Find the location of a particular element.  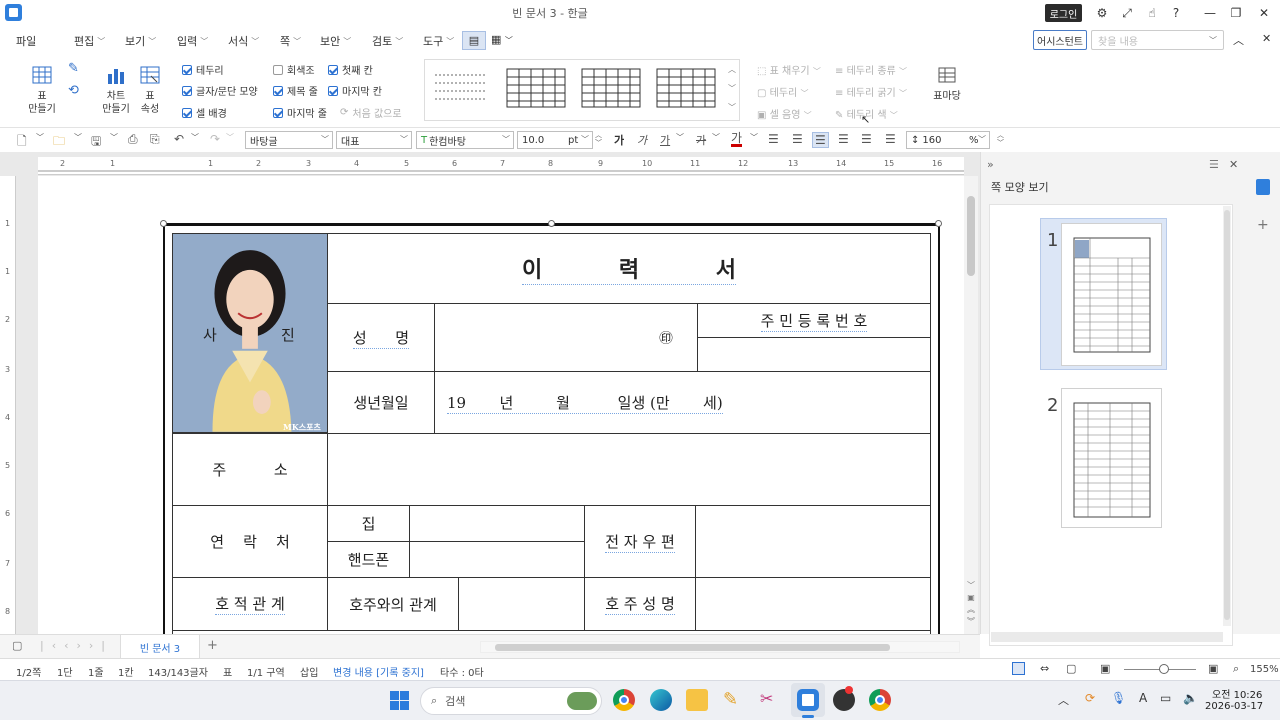

panel-scrollbar is located at coordinates (1227, 416).